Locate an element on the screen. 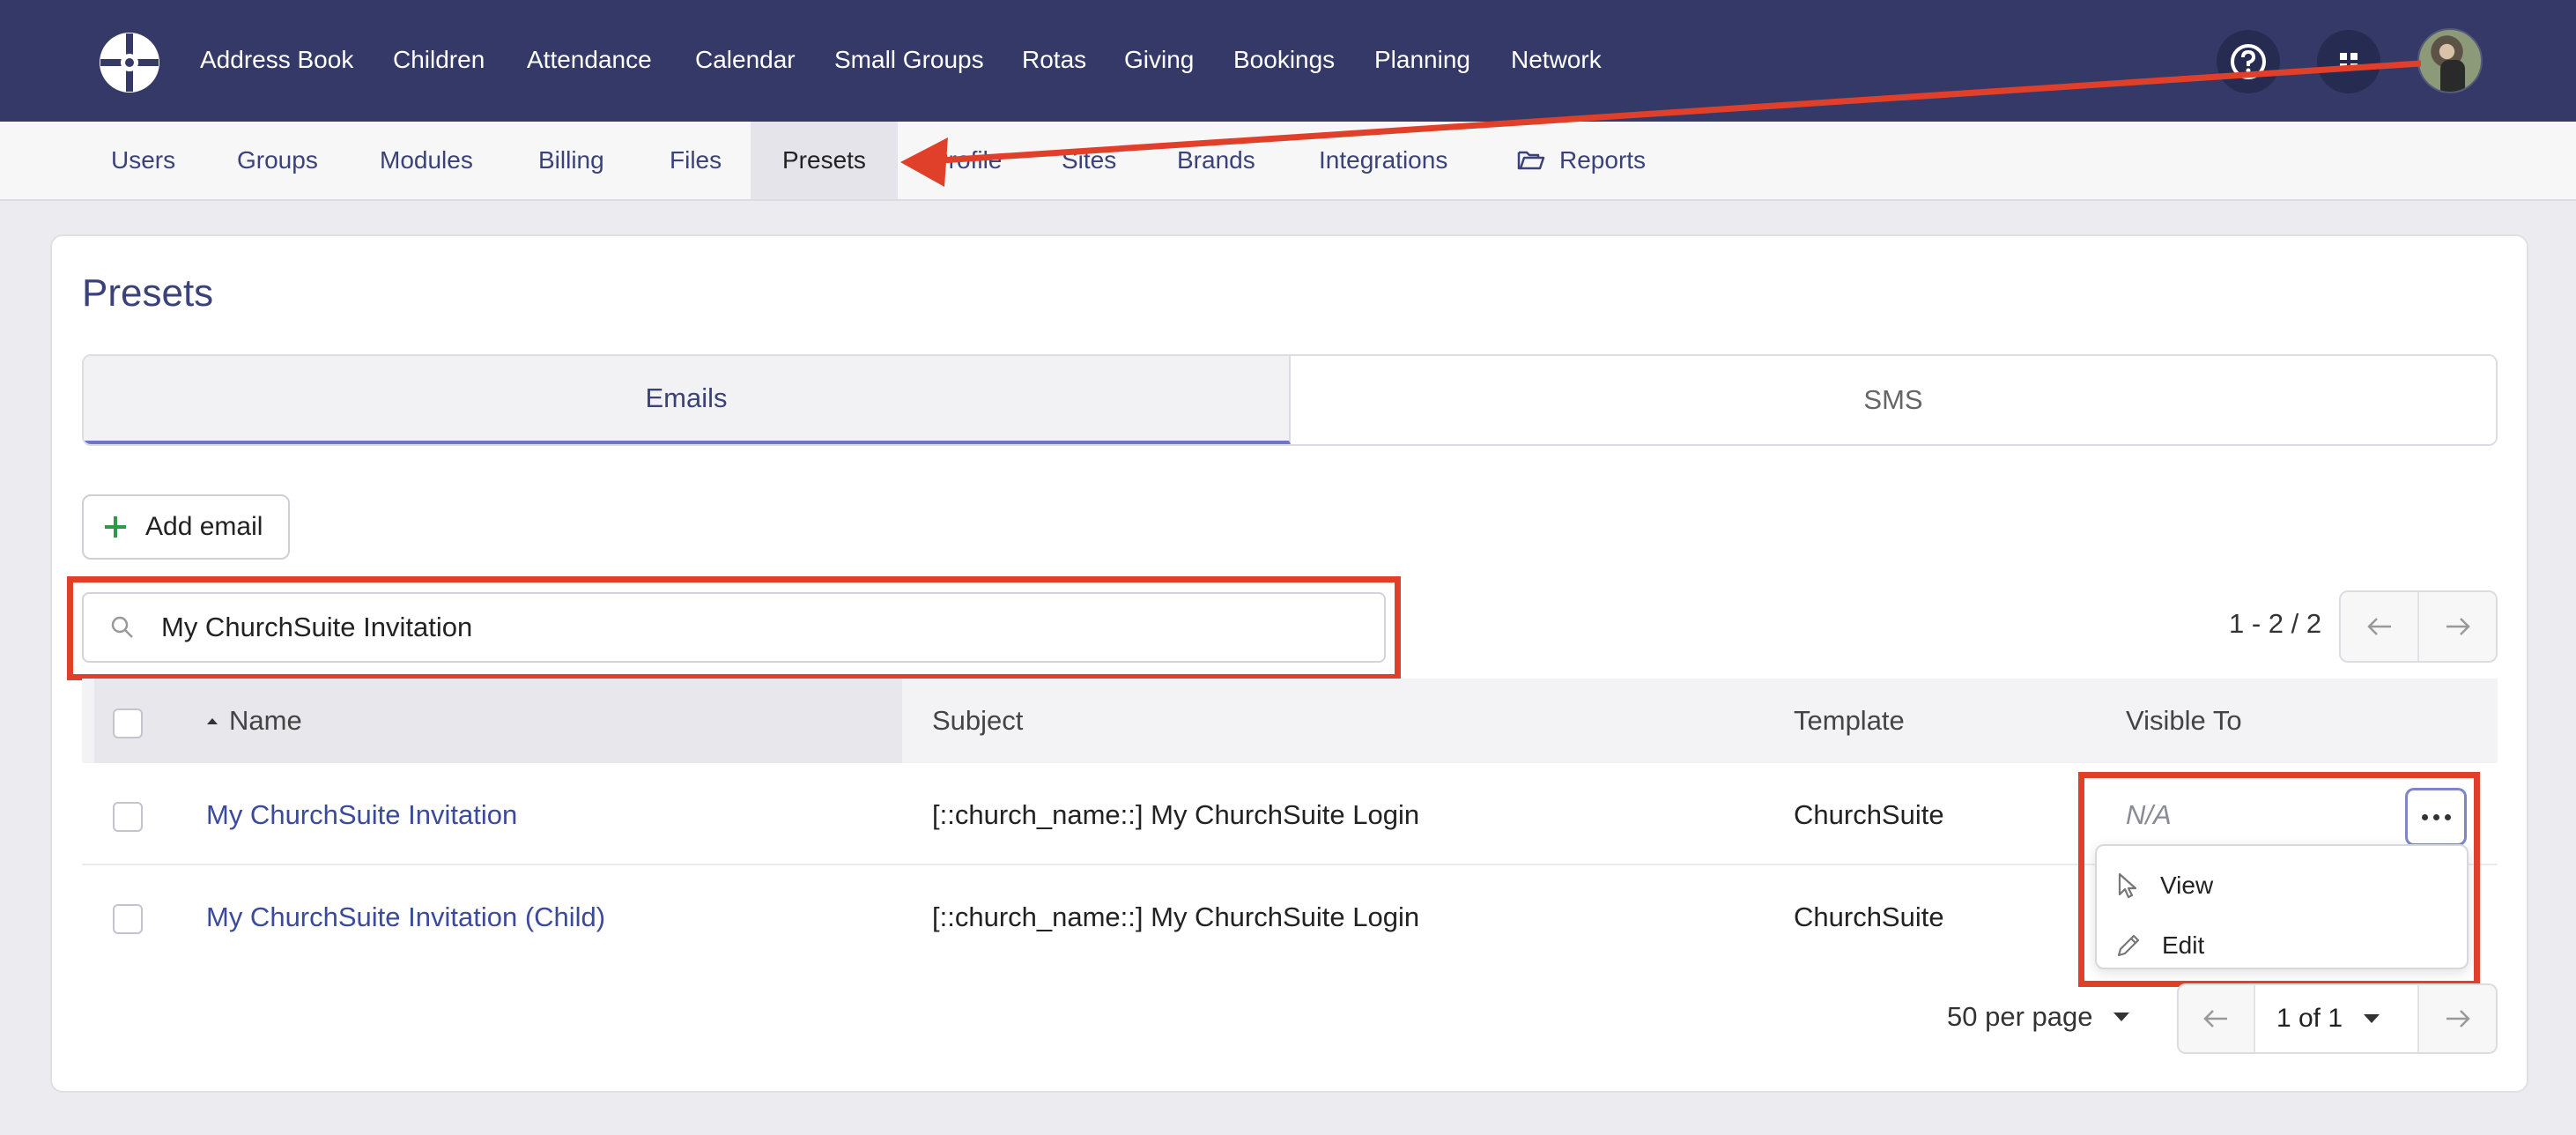 This screenshot has width=2576, height=1135. tab-sms: SMS is located at coordinates (1894, 400).